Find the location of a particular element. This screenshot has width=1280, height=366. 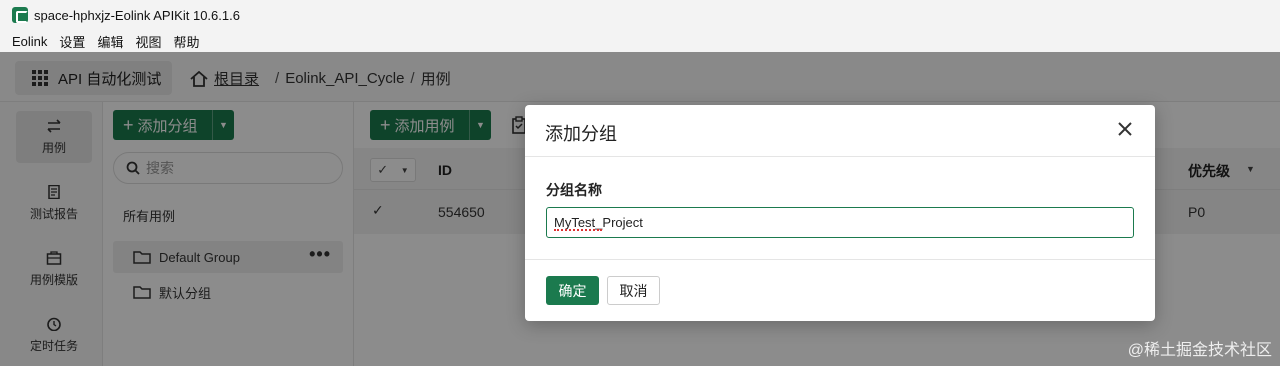

dialog-title: 添加分组 is located at coordinates (581, 134).